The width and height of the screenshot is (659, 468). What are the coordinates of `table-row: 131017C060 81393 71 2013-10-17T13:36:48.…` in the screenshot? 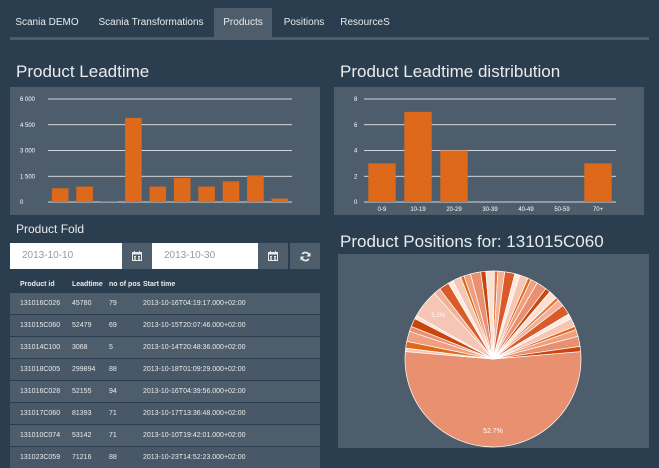 It's located at (165, 413).